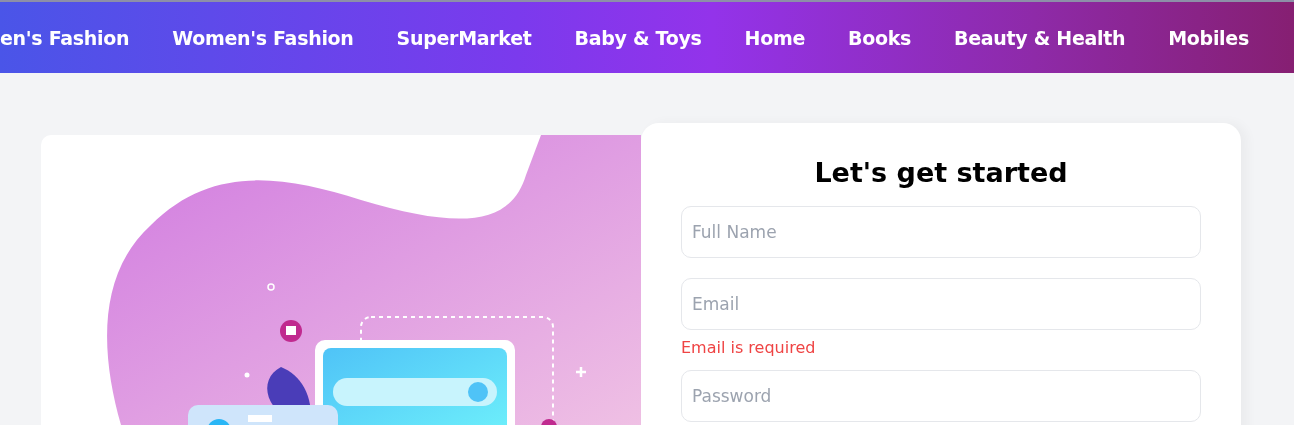 This screenshot has height=425, width=1294. Describe the element at coordinates (774, 37) in the screenshot. I see `nav-link: Home` at that location.